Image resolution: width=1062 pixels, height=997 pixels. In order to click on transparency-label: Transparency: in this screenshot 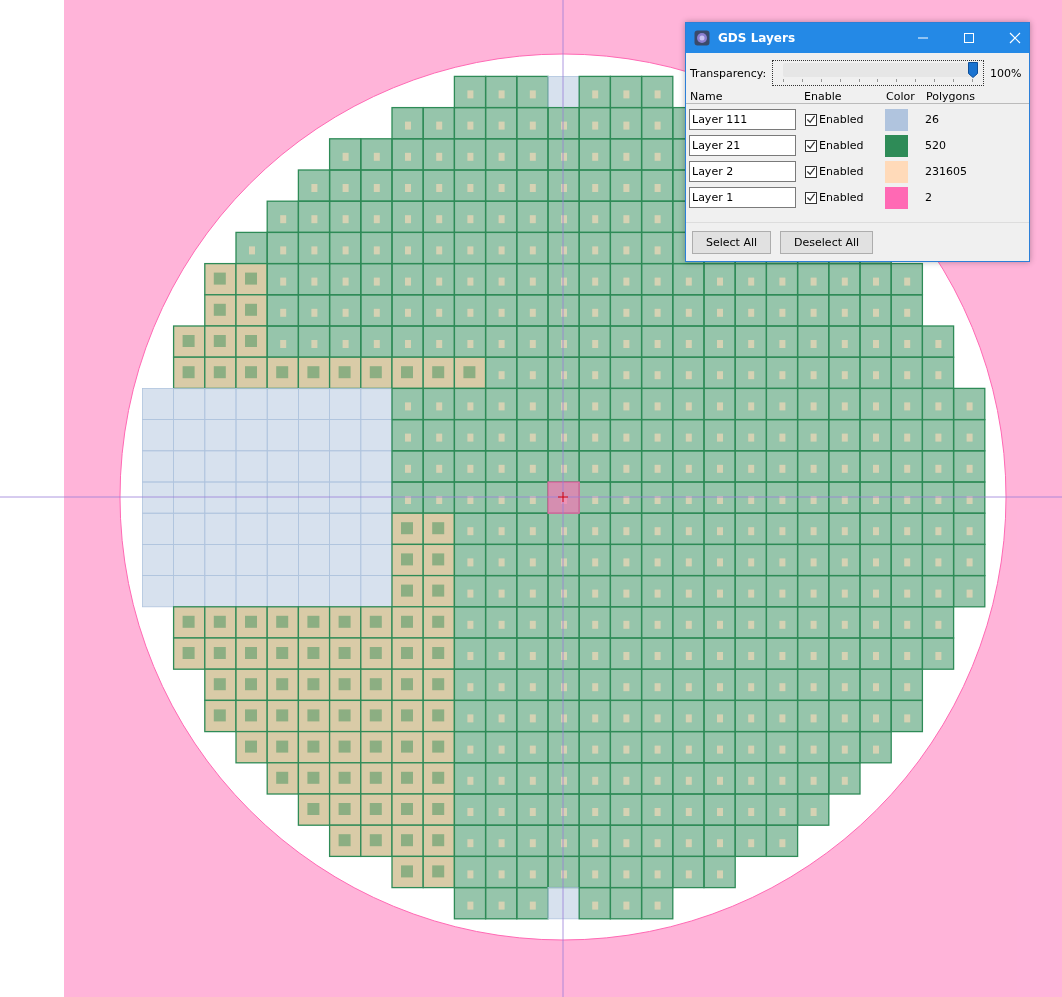, I will do `click(729, 73)`.